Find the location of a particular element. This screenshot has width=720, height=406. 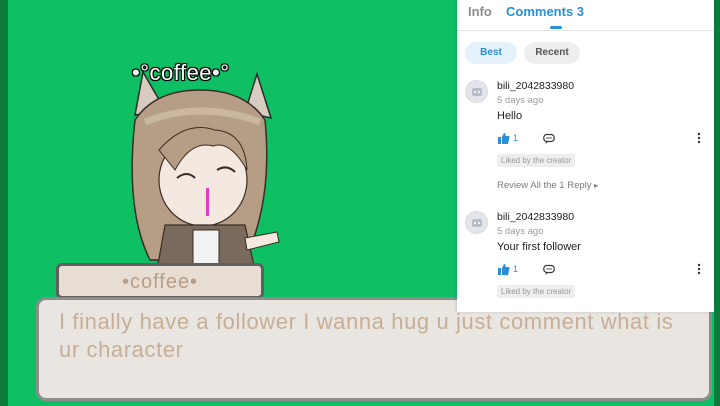

character-illustration is located at coordinates (205, 170).